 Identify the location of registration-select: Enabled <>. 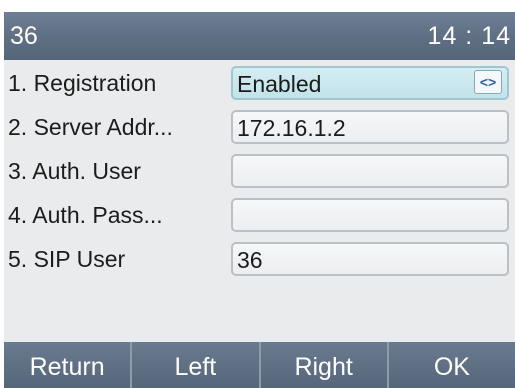
(370, 83).